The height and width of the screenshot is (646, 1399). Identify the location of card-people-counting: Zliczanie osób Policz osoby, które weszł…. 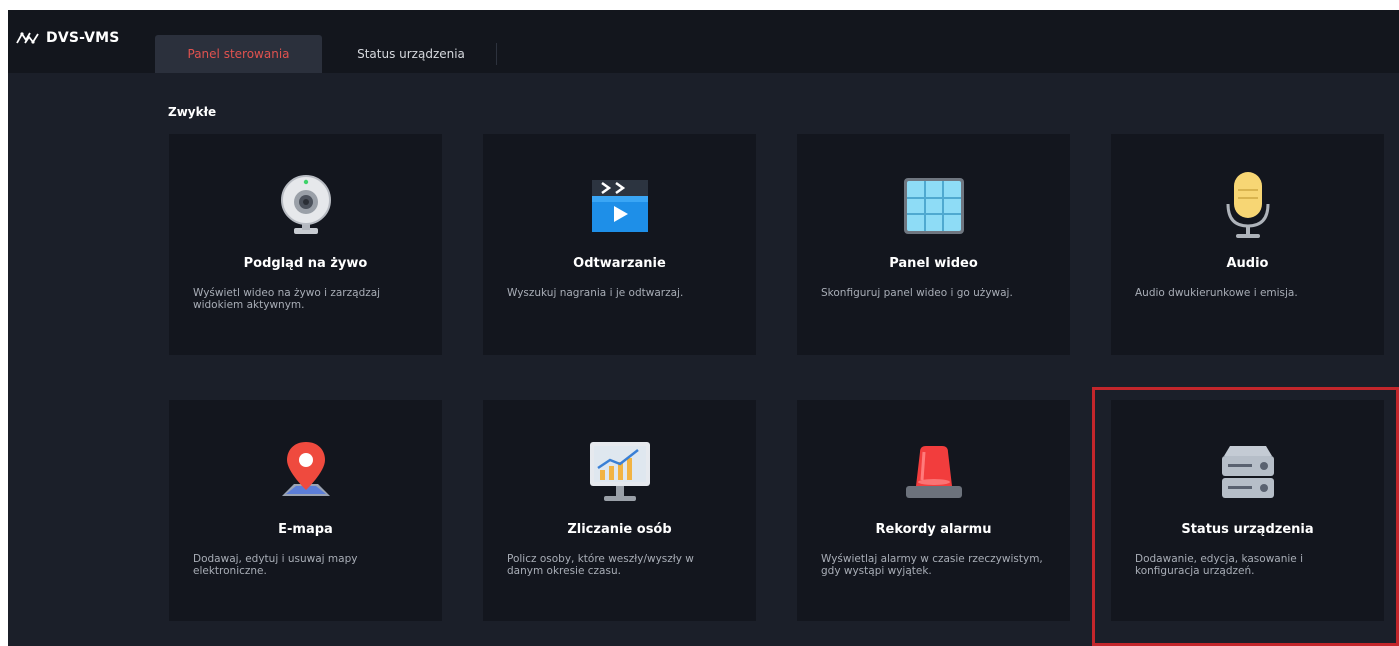
(619, 510).